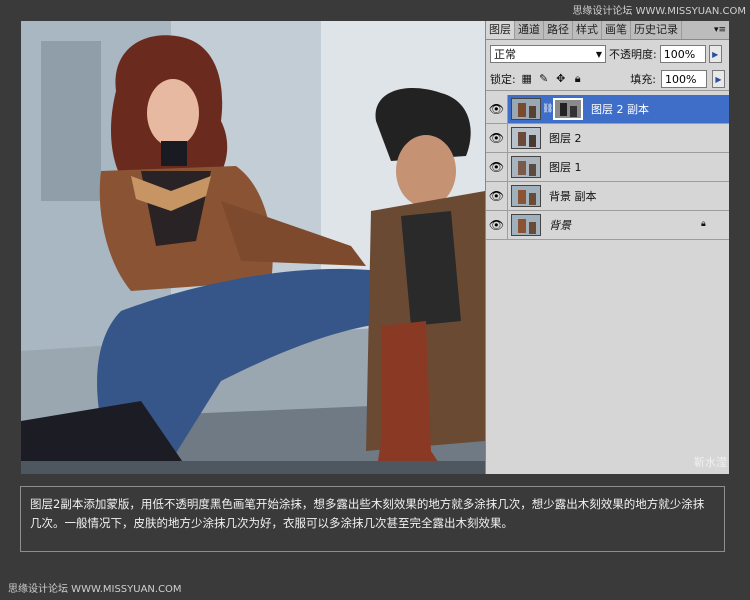 The image size is (750, 600). I want to click on lock-all-icon: 🔒︎, so click(578, 79).